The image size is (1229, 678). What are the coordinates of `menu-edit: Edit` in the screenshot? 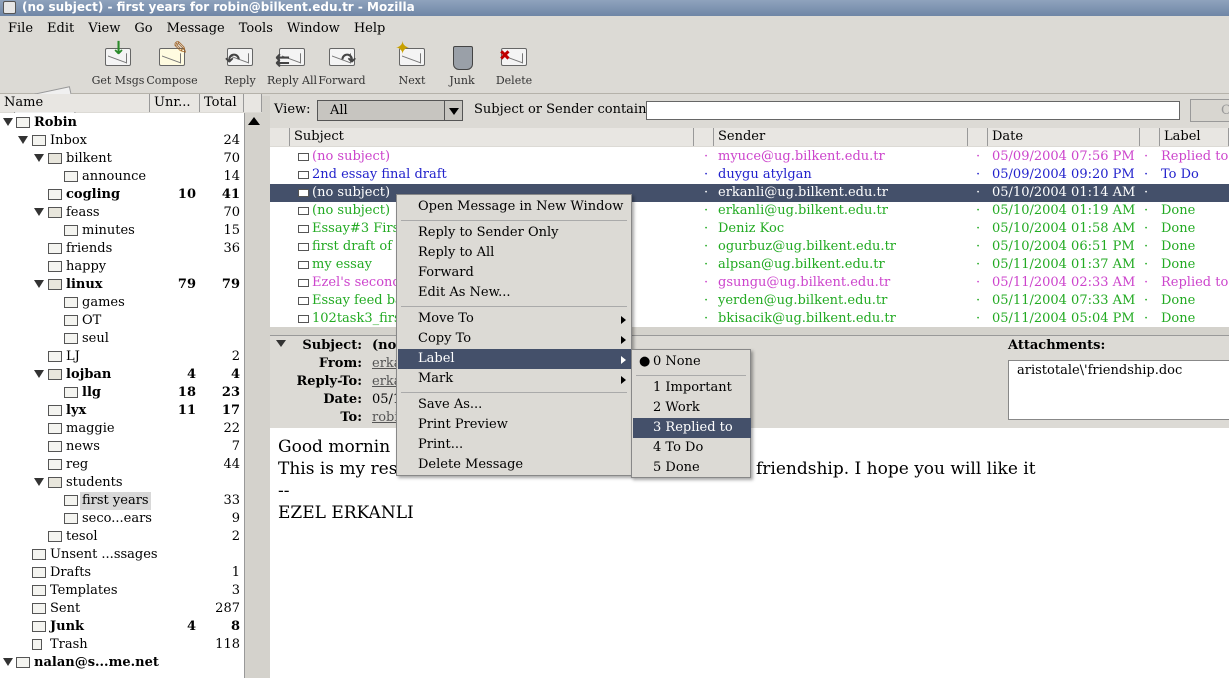 It's located at (60, 28).